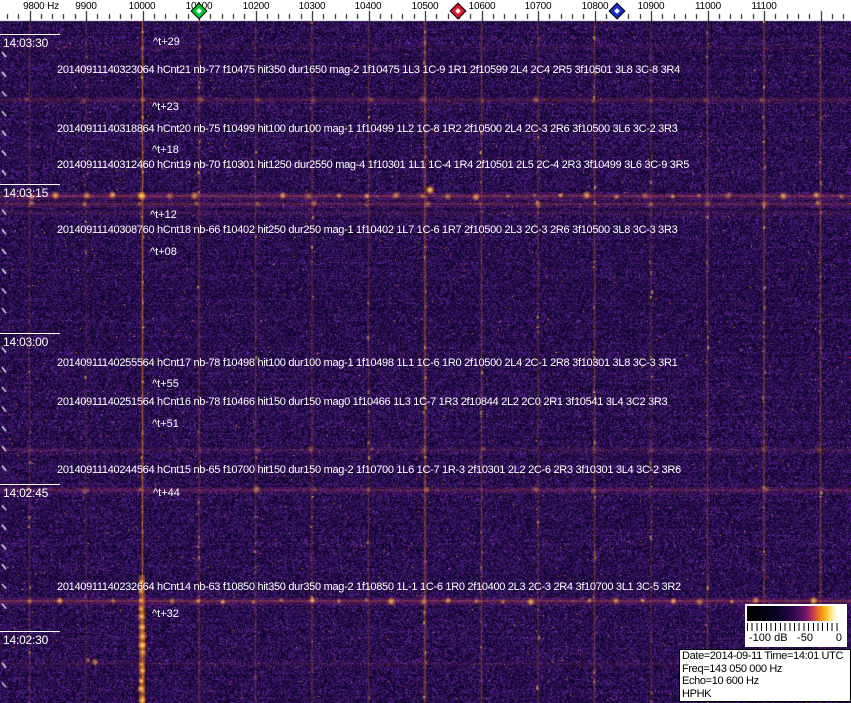  What do you see at coordinates (142, 6) in the screenshot?
I see `freq-axis-label: 10000` at bounding box center [142, 6].